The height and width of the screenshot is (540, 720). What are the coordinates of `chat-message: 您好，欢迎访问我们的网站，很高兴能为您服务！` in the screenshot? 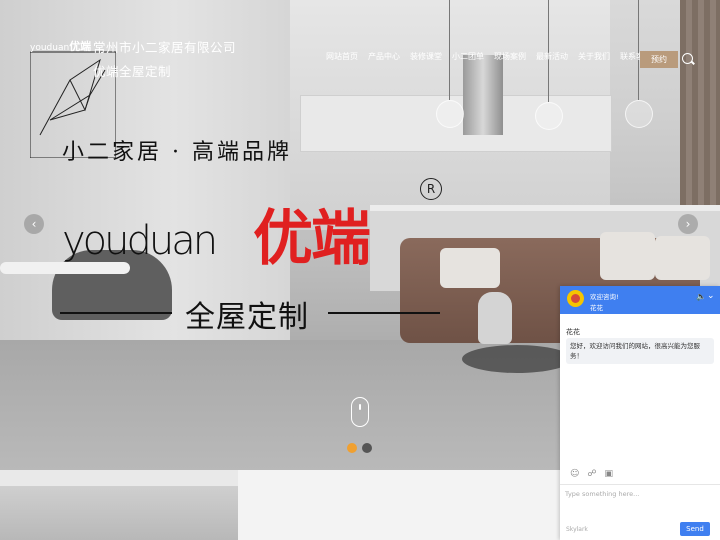 It's located at (640, 351).